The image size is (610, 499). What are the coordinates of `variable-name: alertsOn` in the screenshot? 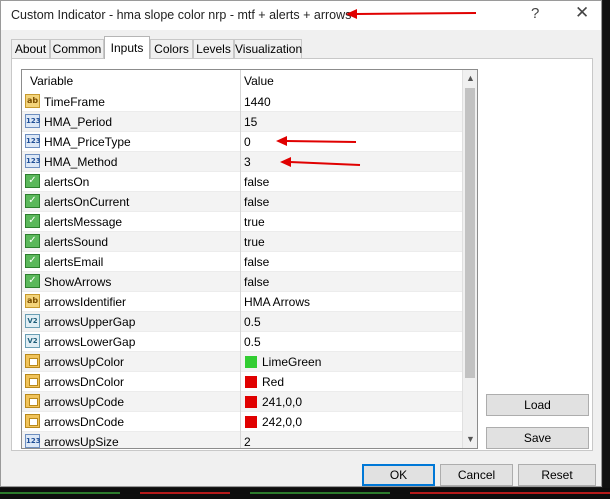 It's located at (67, 182).